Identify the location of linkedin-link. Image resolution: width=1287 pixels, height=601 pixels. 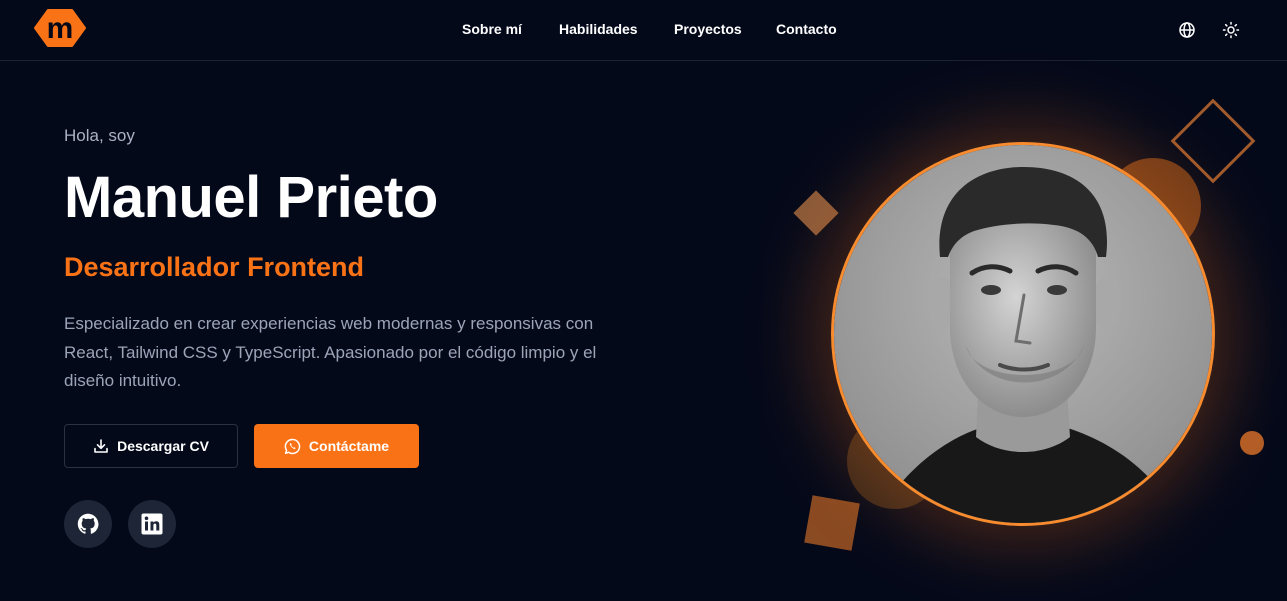
(152, 524).